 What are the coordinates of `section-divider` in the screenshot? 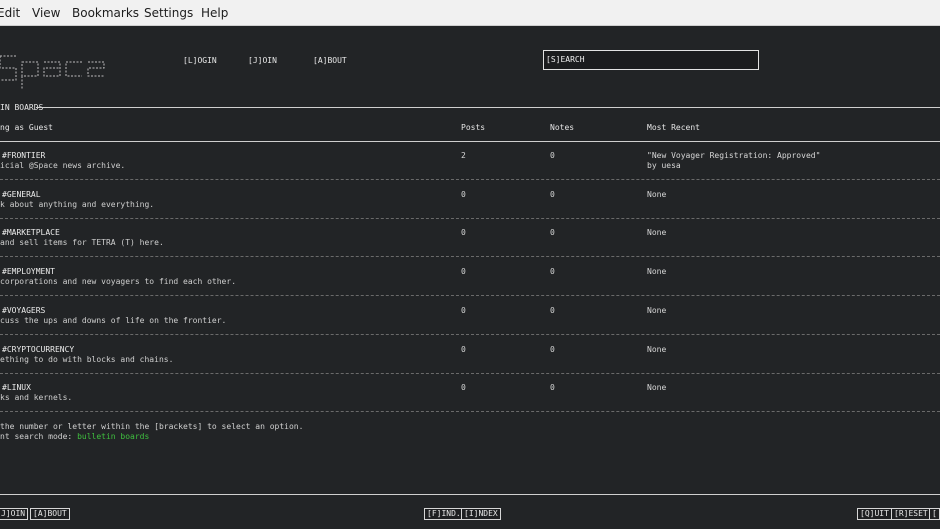 It's located at (488, 107).